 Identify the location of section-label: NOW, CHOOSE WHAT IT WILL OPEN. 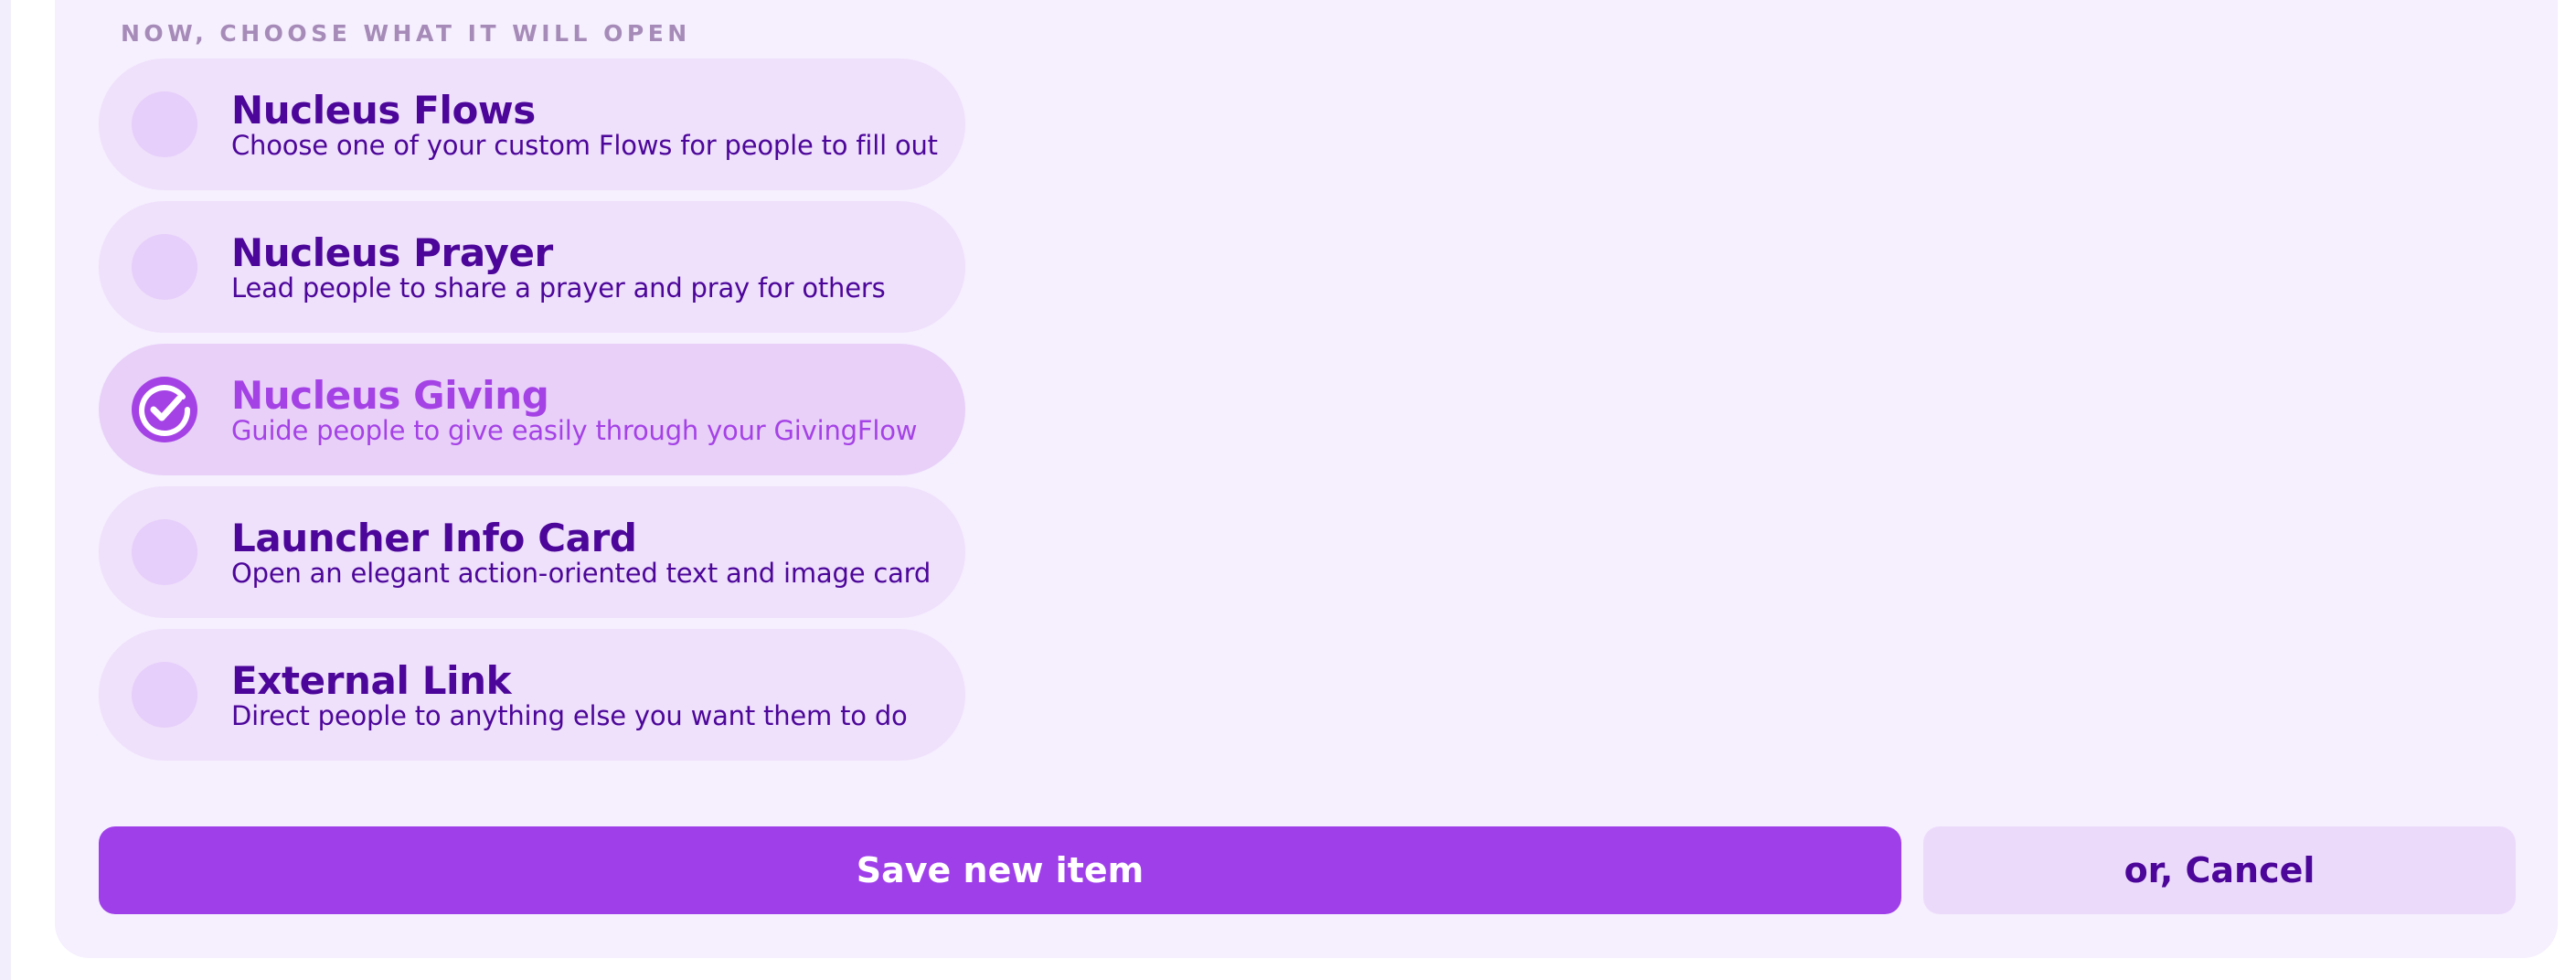
(406, 33).